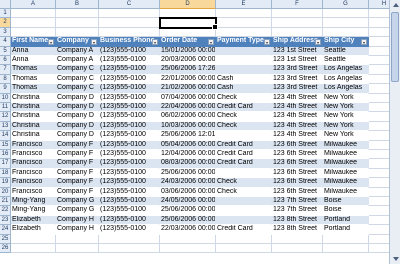  What do you see at coordinates (188, 51) in the screenshot?
I see `table-cell: 15/01/2006 00:00` at bounding box center [188, 51].